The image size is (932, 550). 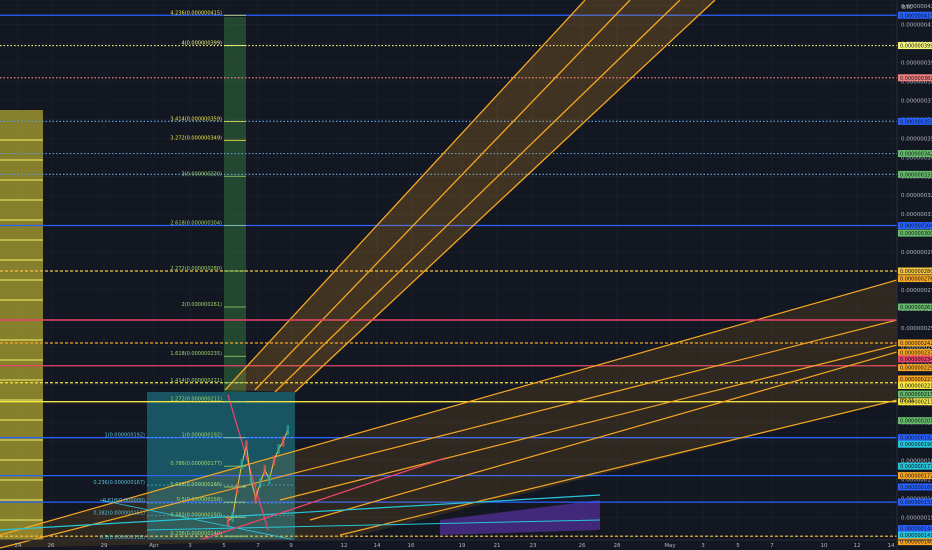 I want to click on price-tag-label: 0.000000158, so click(x=916, y=503).